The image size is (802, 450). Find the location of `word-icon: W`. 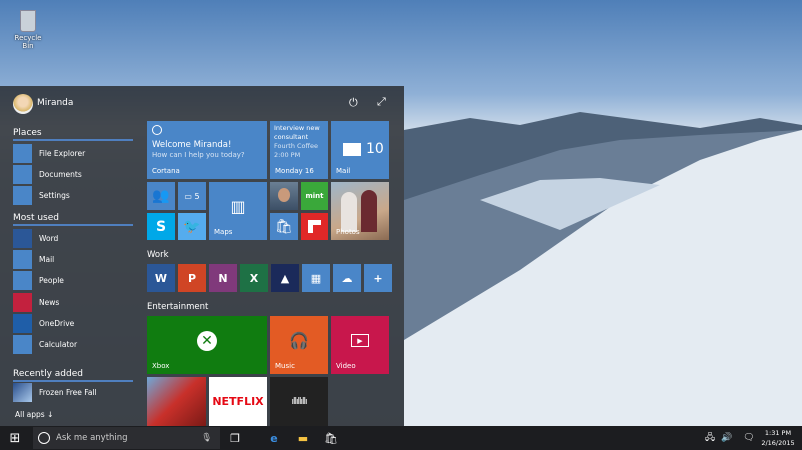

word-icon: W is located at coordinates (161, 278).